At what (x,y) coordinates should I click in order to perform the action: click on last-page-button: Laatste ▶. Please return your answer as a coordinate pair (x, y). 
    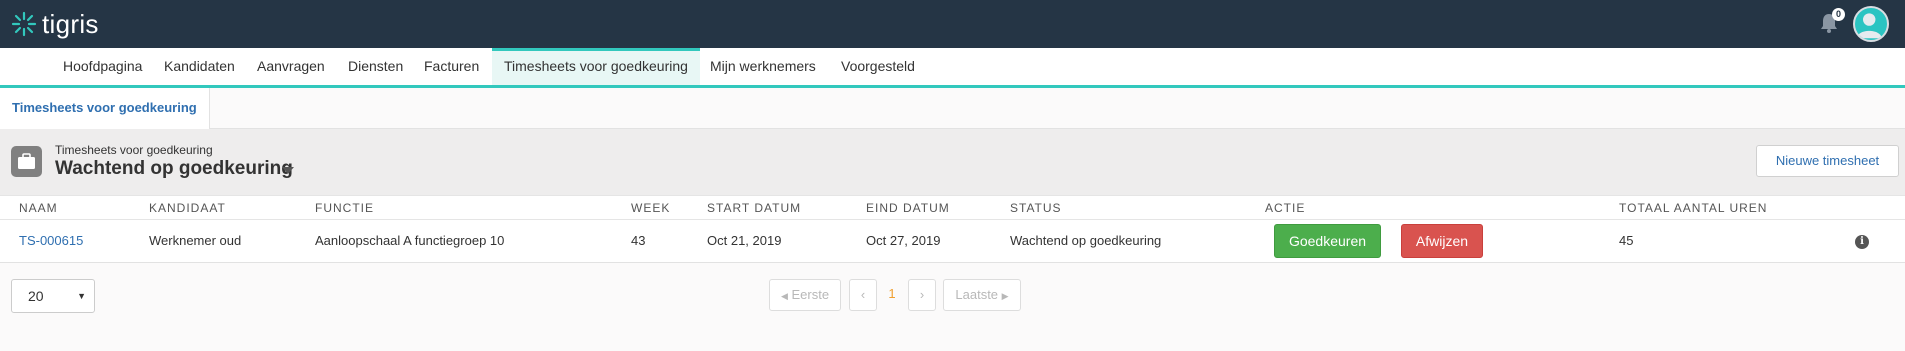
    Looking at the image, I should click on (982, 295).